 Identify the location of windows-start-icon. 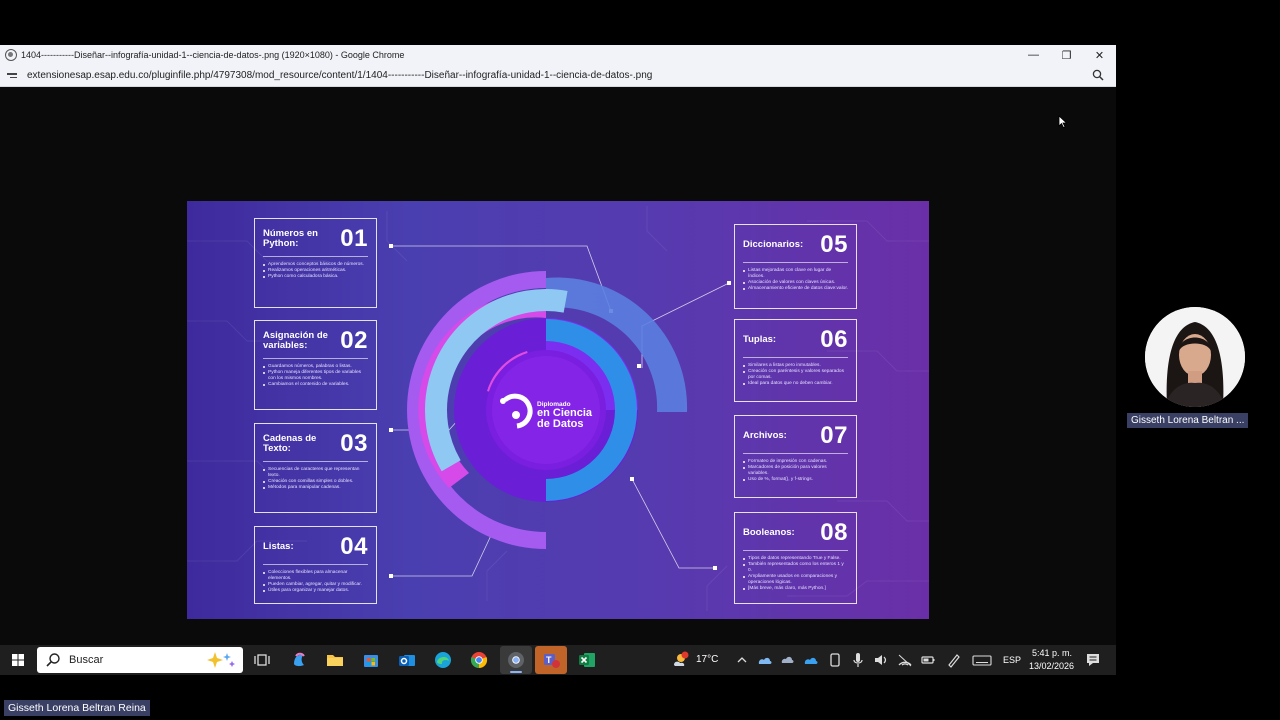
(18, 660).